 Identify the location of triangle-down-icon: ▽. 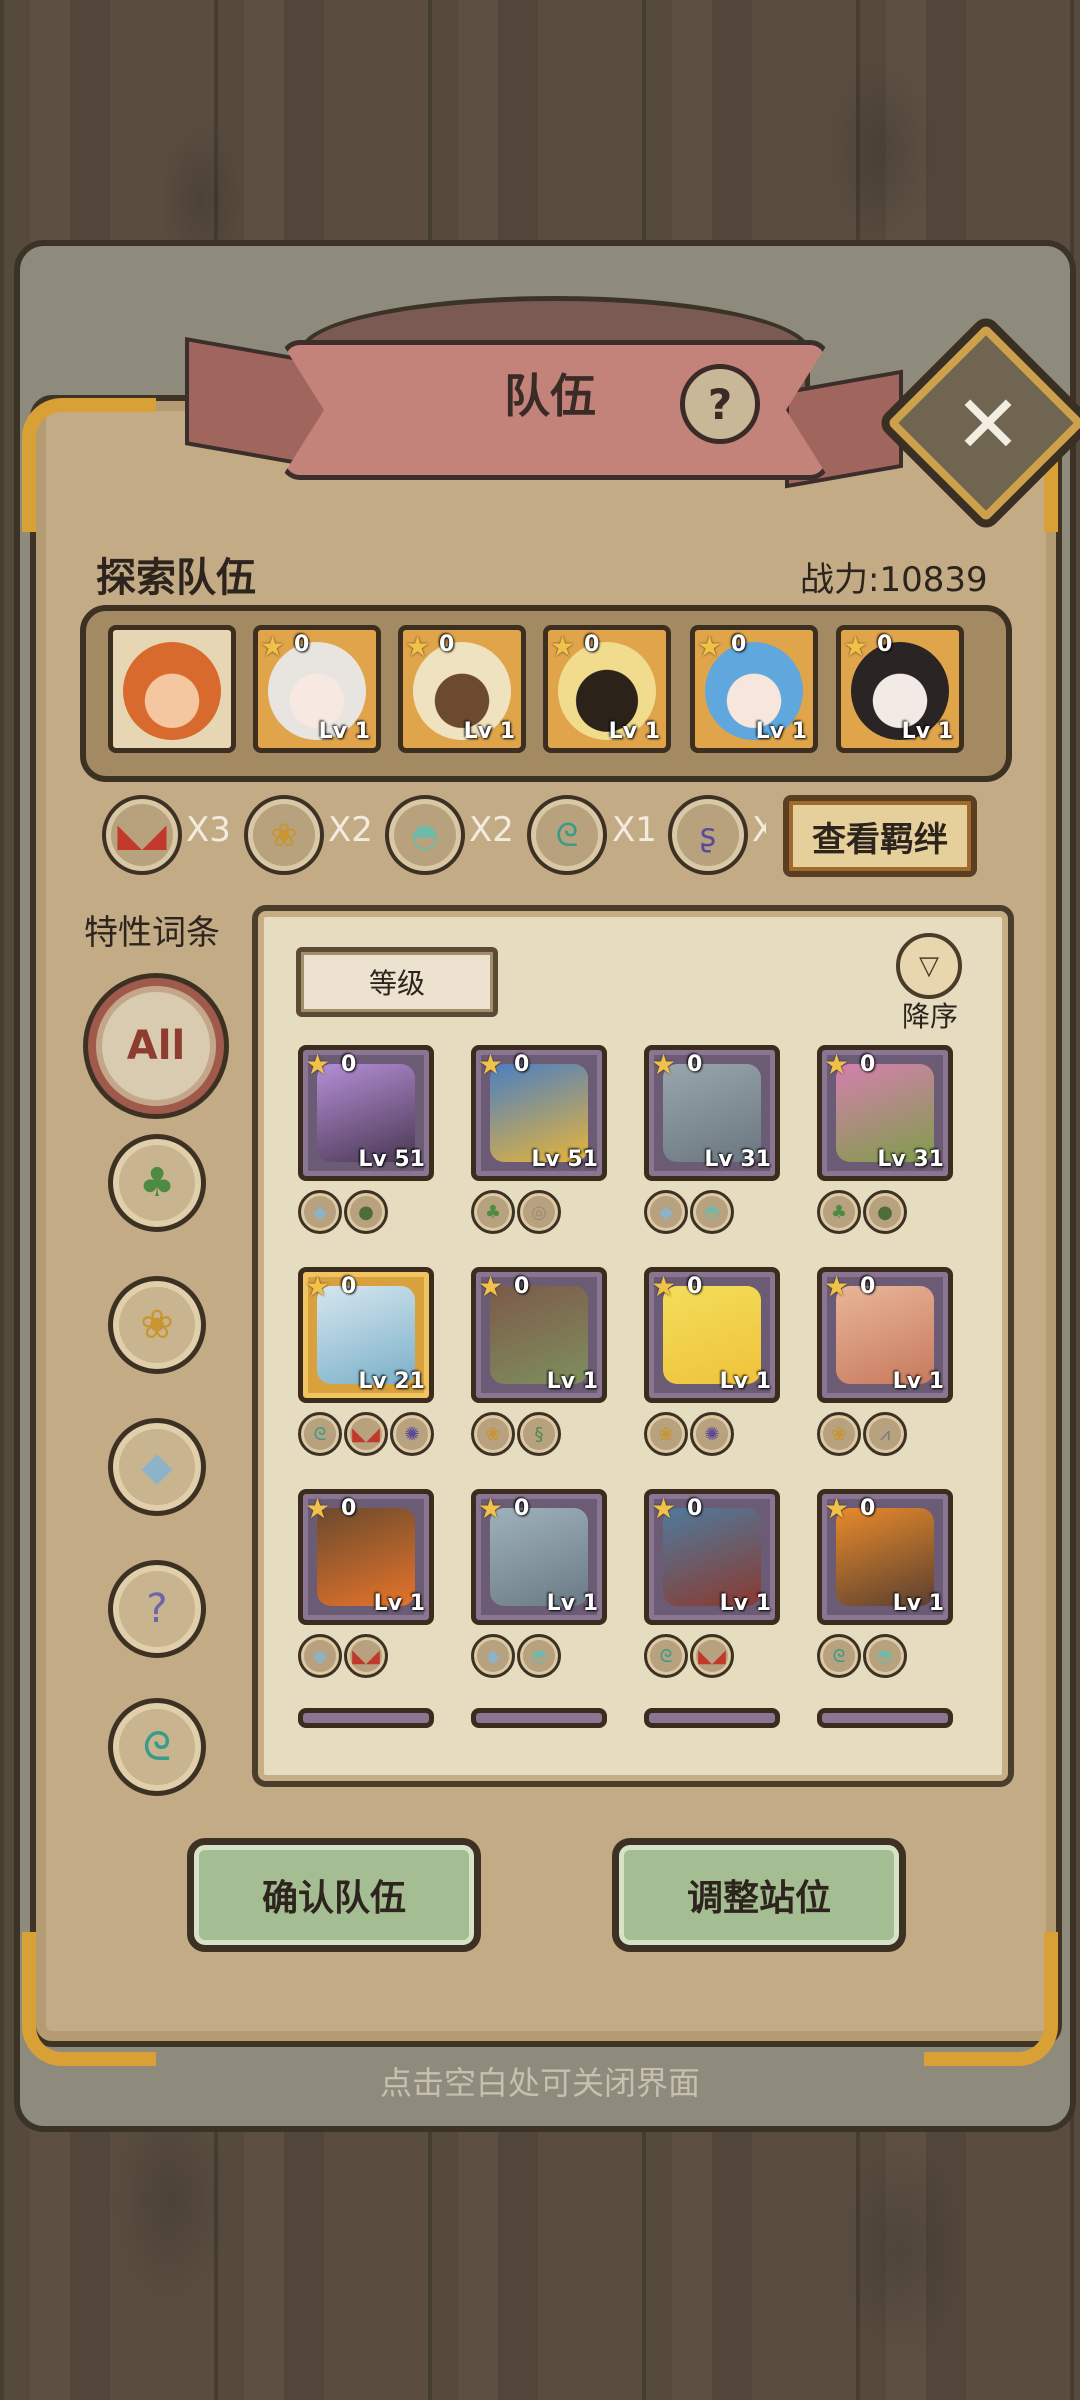
(929, 966).